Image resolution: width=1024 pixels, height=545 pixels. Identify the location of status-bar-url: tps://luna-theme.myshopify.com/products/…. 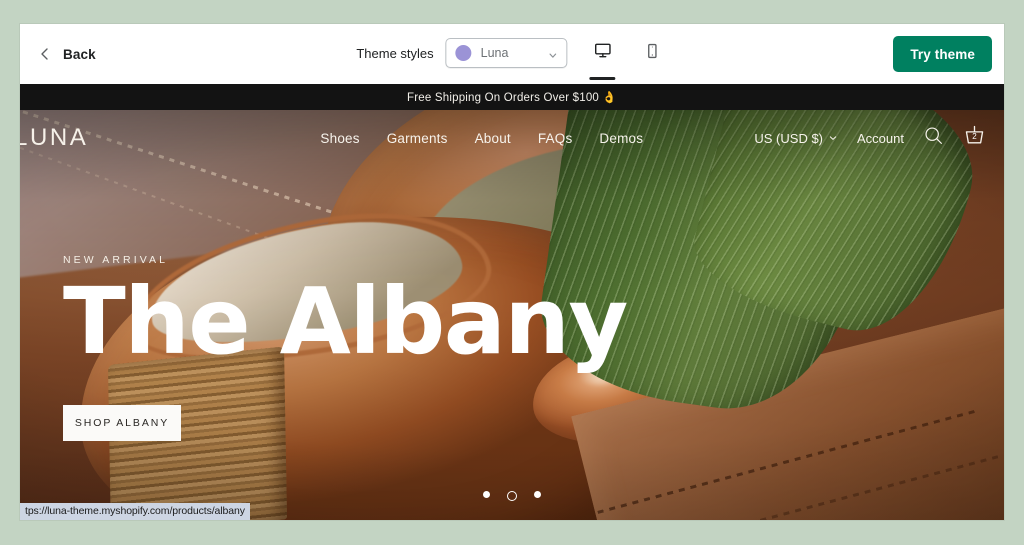
(135, 511).